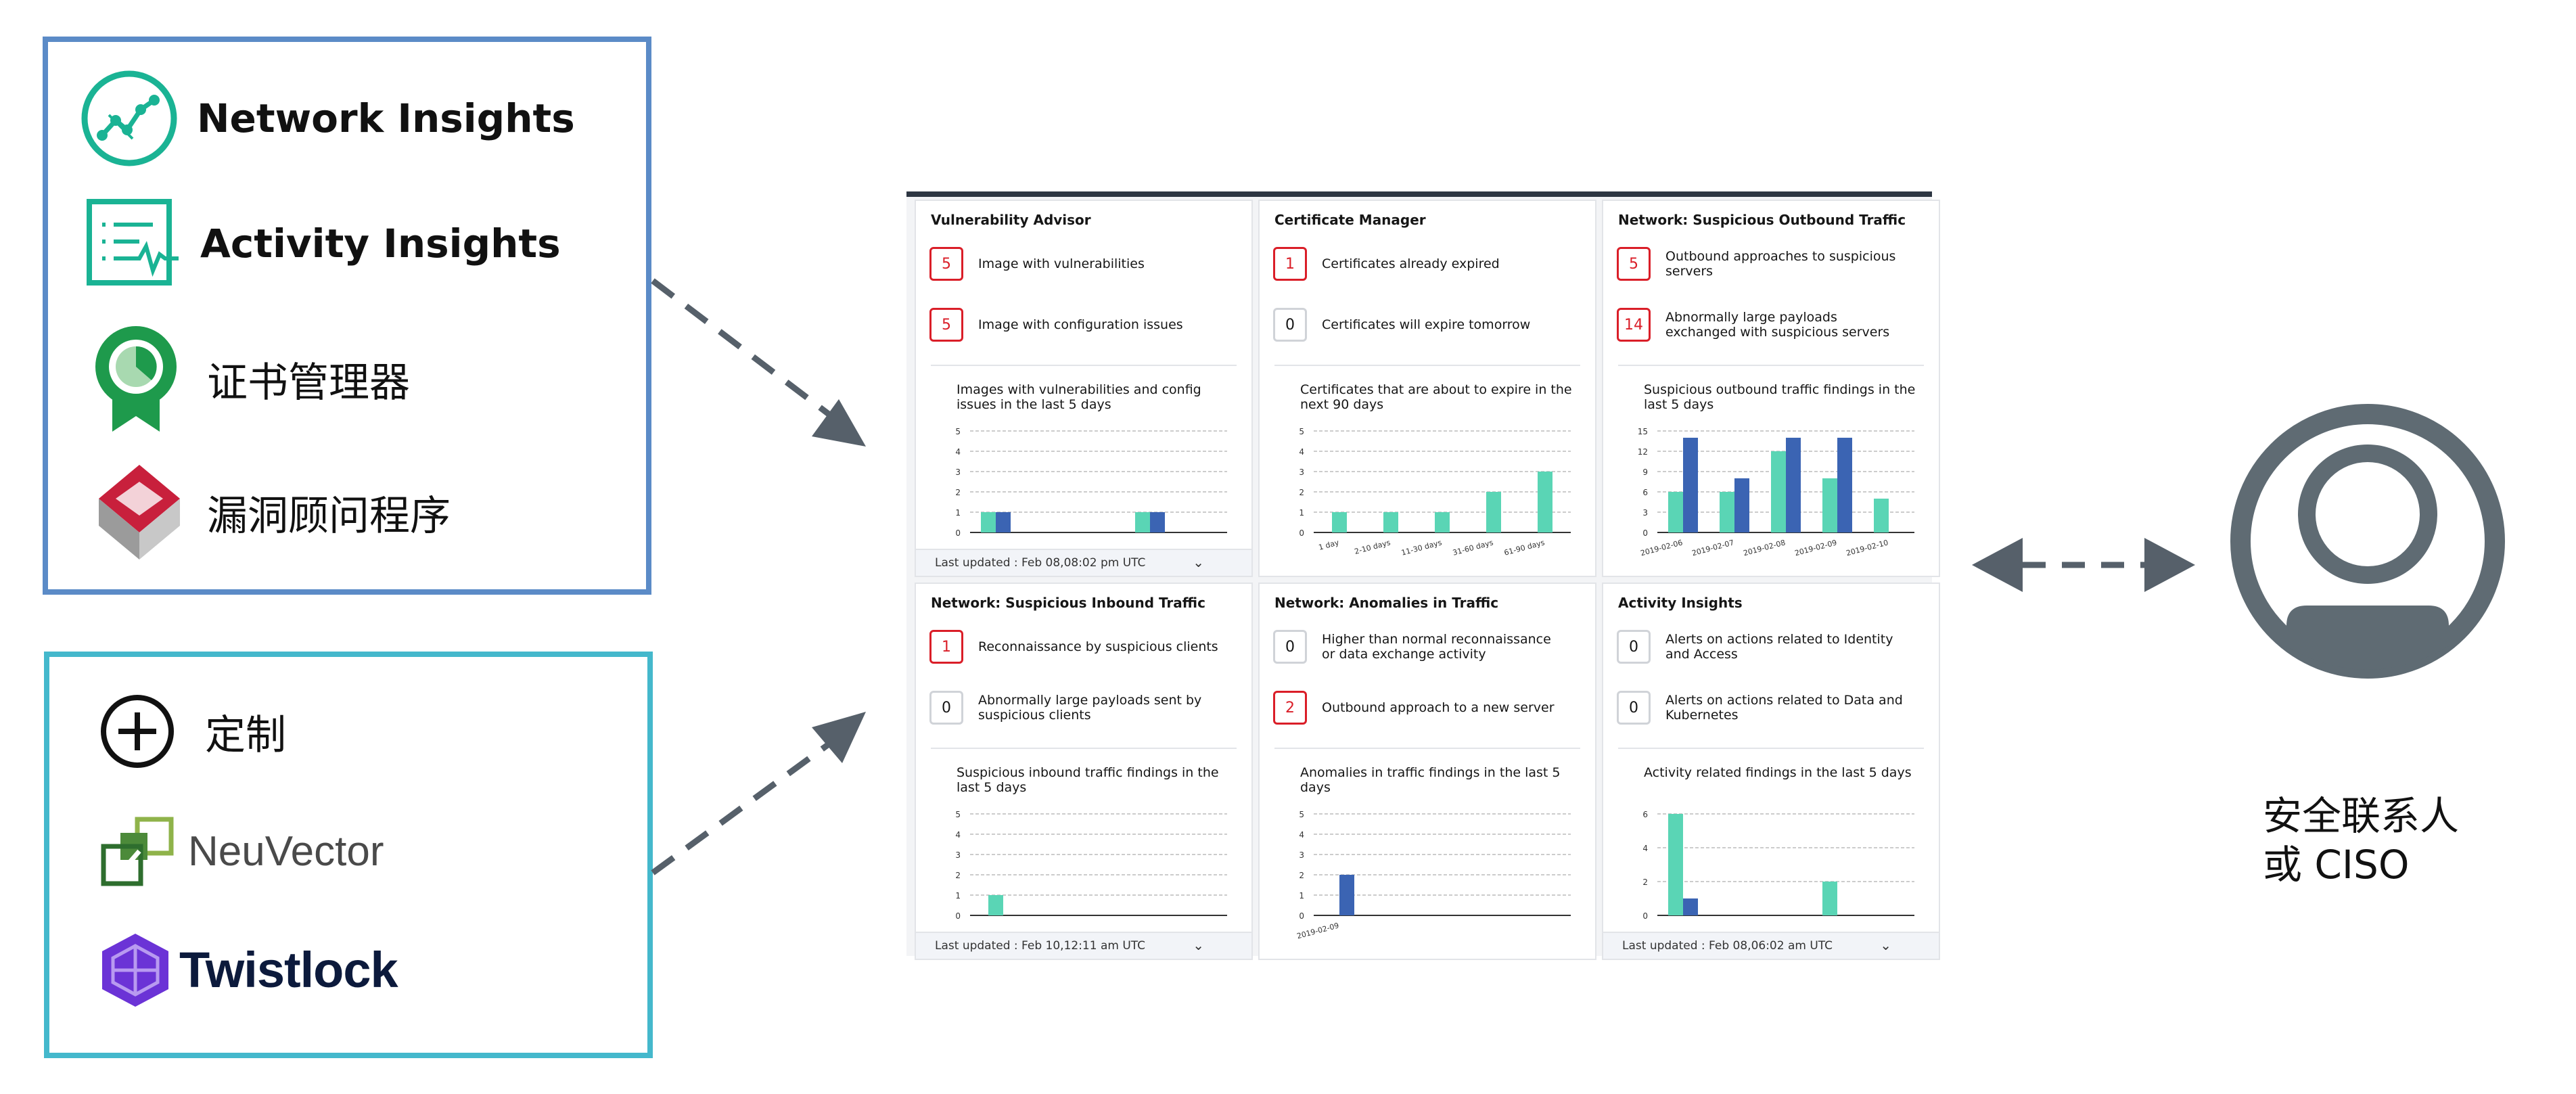 This screenshot has width=2576, height=1094. I want to click on metric-label: Reconnaissance by suspicious clients, so click(1098, 646).